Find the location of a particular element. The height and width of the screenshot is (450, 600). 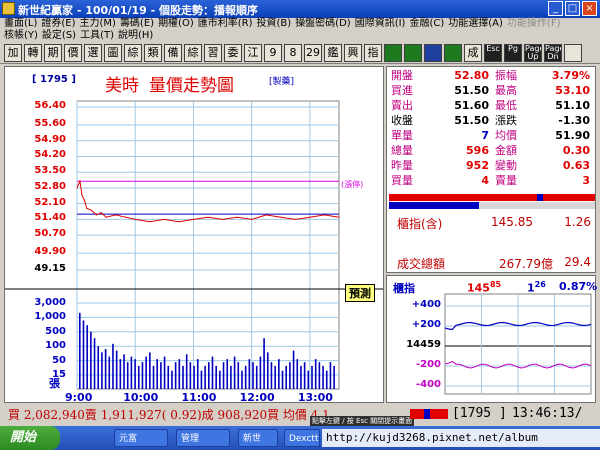

menu-item-11: 功能選擇(A) is located at coordinates (475, 23).